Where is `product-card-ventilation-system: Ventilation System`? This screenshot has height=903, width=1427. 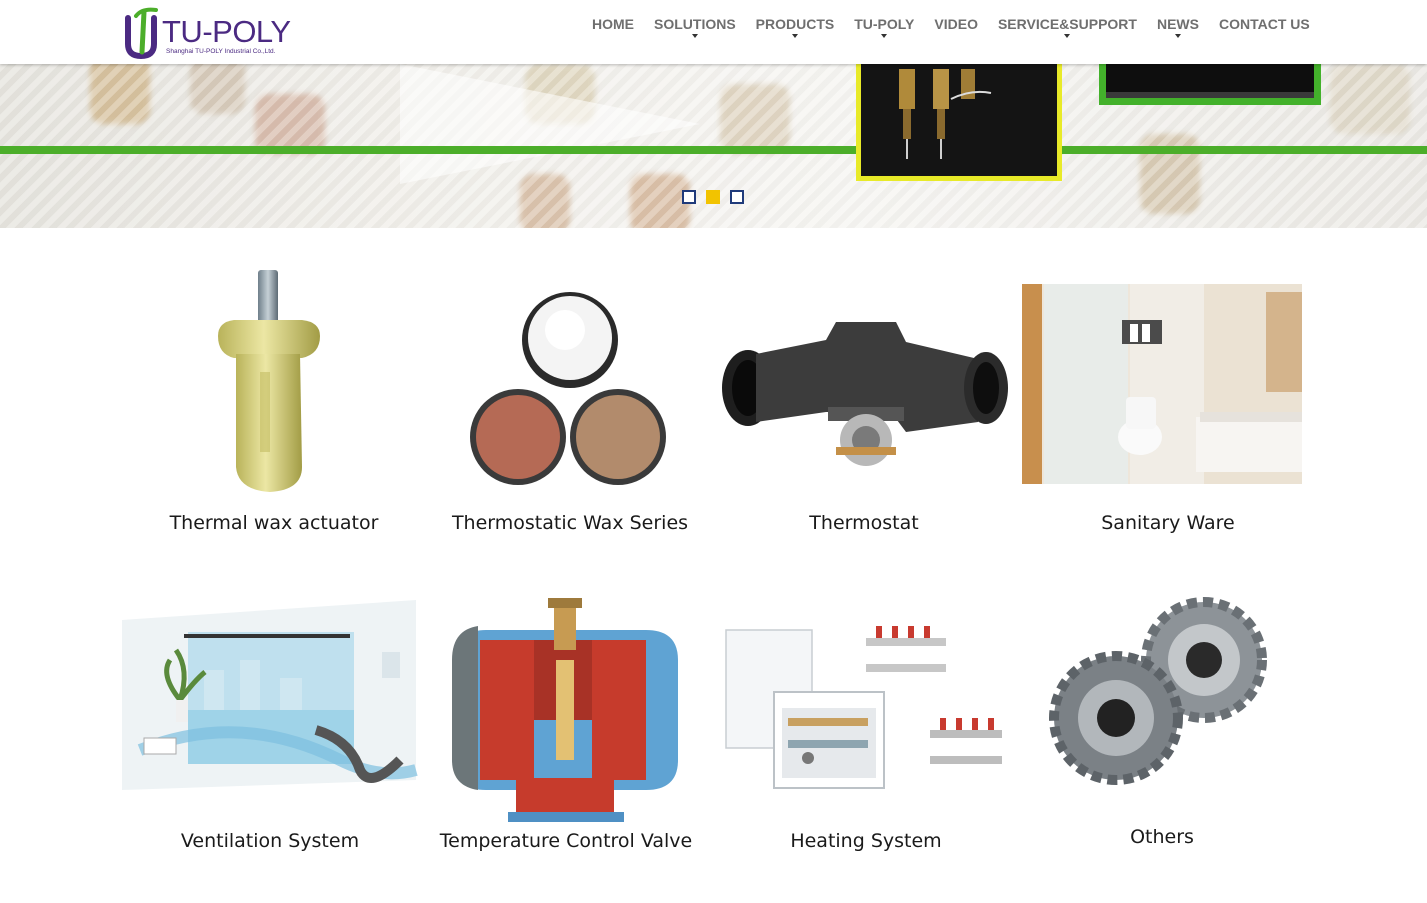 product-card-ventilation-system: Ventilation System is located at coordinates (270, 735).